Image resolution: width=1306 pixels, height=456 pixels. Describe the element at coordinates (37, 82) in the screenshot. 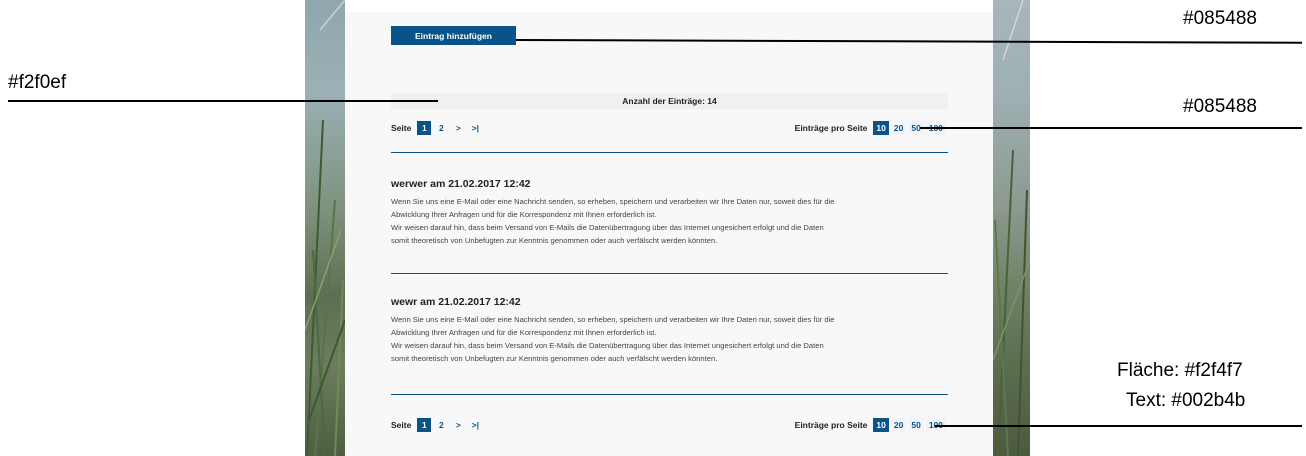

I see `annotation-bar-color: #f2f0ef` at that location.